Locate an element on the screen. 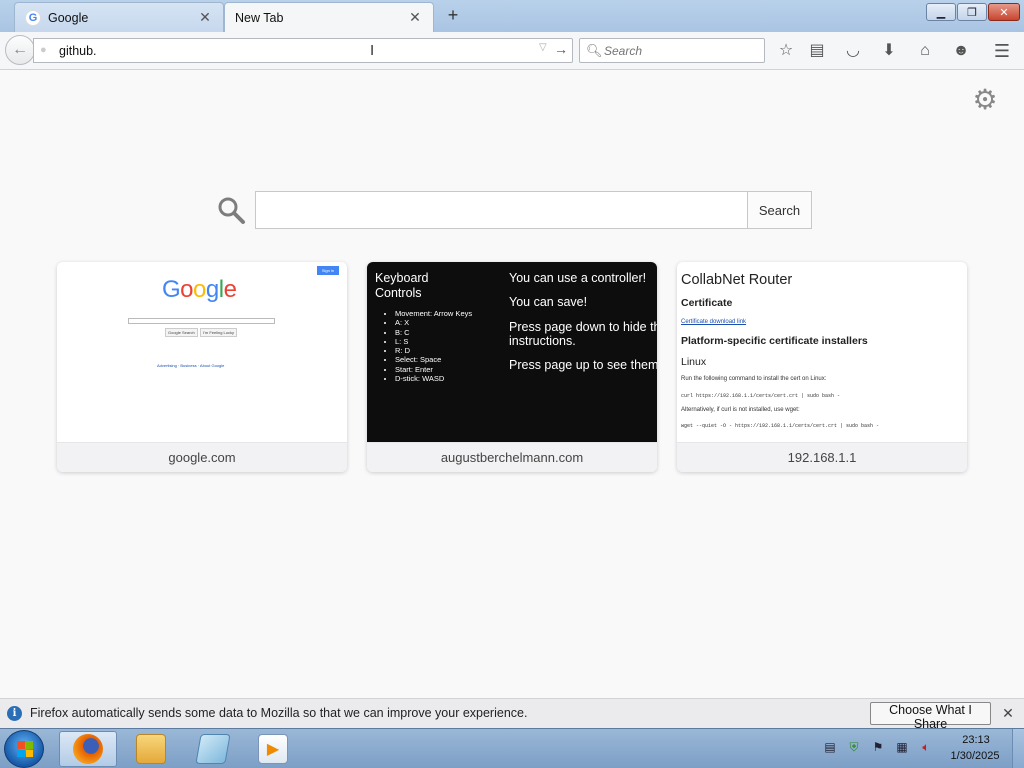  tile-label: google.com is located at coordinates (202, 457).